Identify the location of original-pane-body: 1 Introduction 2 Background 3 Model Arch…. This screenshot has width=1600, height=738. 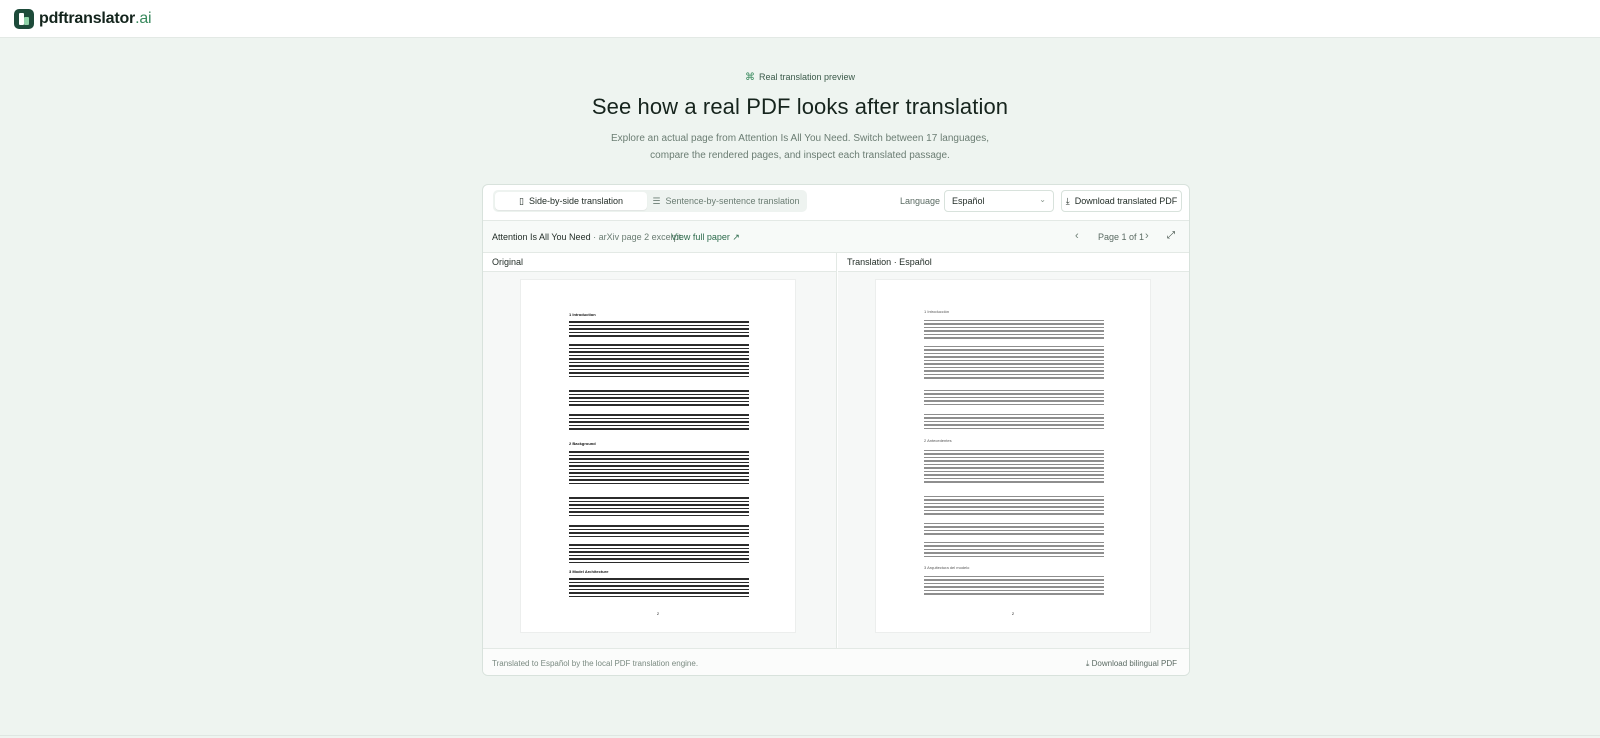
(659, 460).